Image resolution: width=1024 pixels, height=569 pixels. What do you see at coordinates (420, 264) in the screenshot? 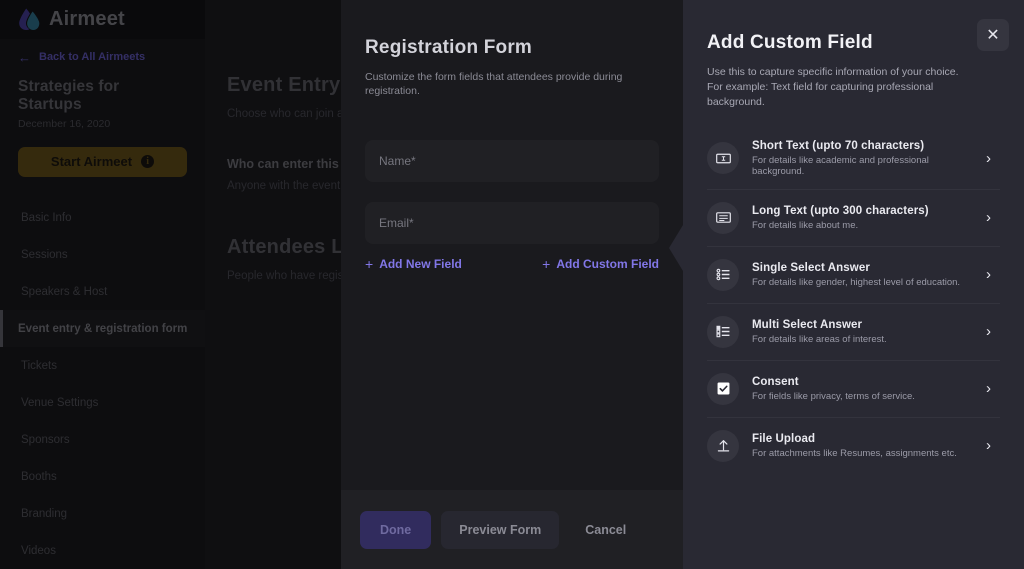
I see `add-new-field-label: Add New Field` at bounding box center [420, 264].